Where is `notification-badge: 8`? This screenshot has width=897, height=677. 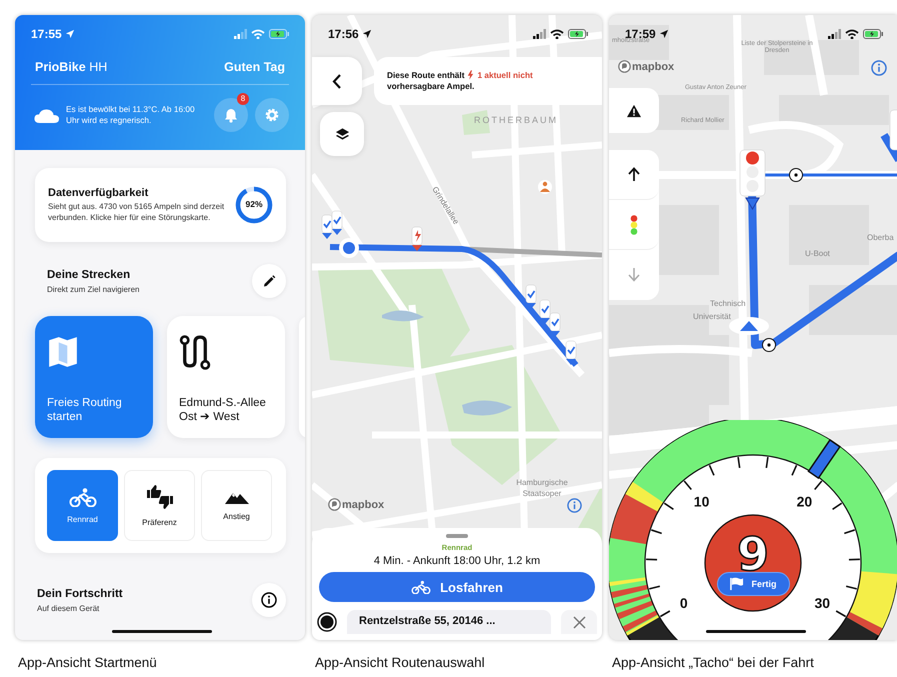
notification-badge: 8 is located at coordinates (243, 99).